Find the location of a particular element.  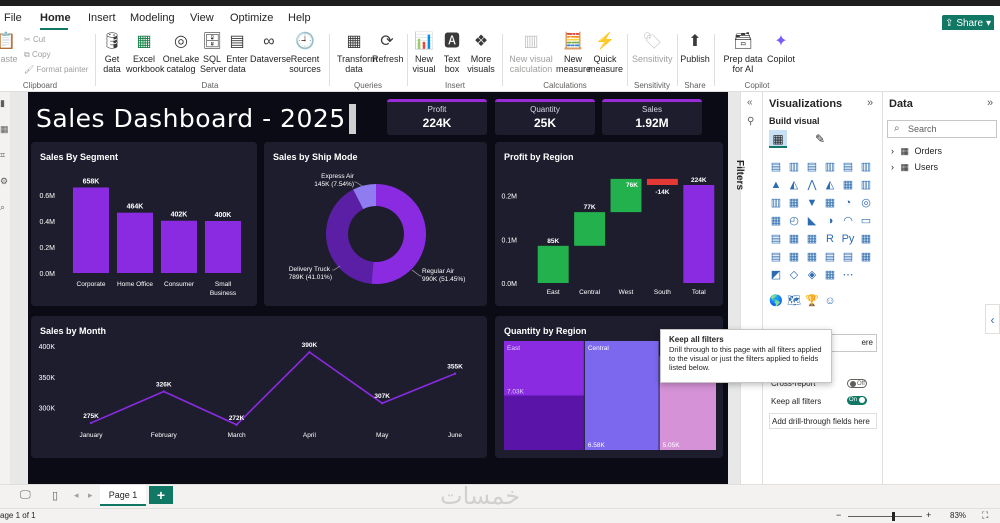

tab-optimize: Optimize is located at coordinates (251, 18).